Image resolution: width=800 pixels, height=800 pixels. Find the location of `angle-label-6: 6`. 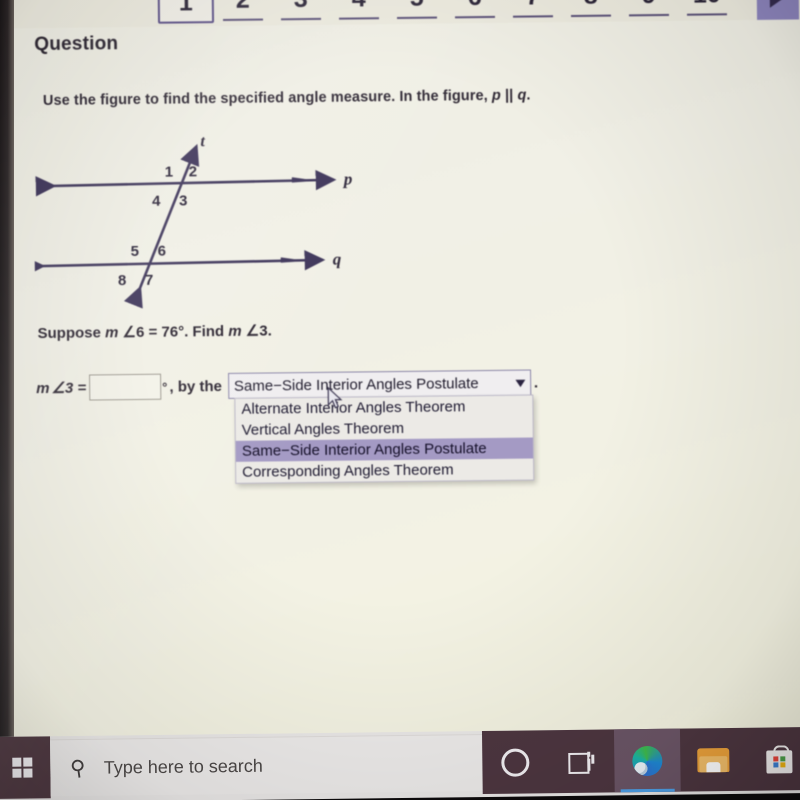

angle-label-6: 6 is located at coordinates (162, 251).